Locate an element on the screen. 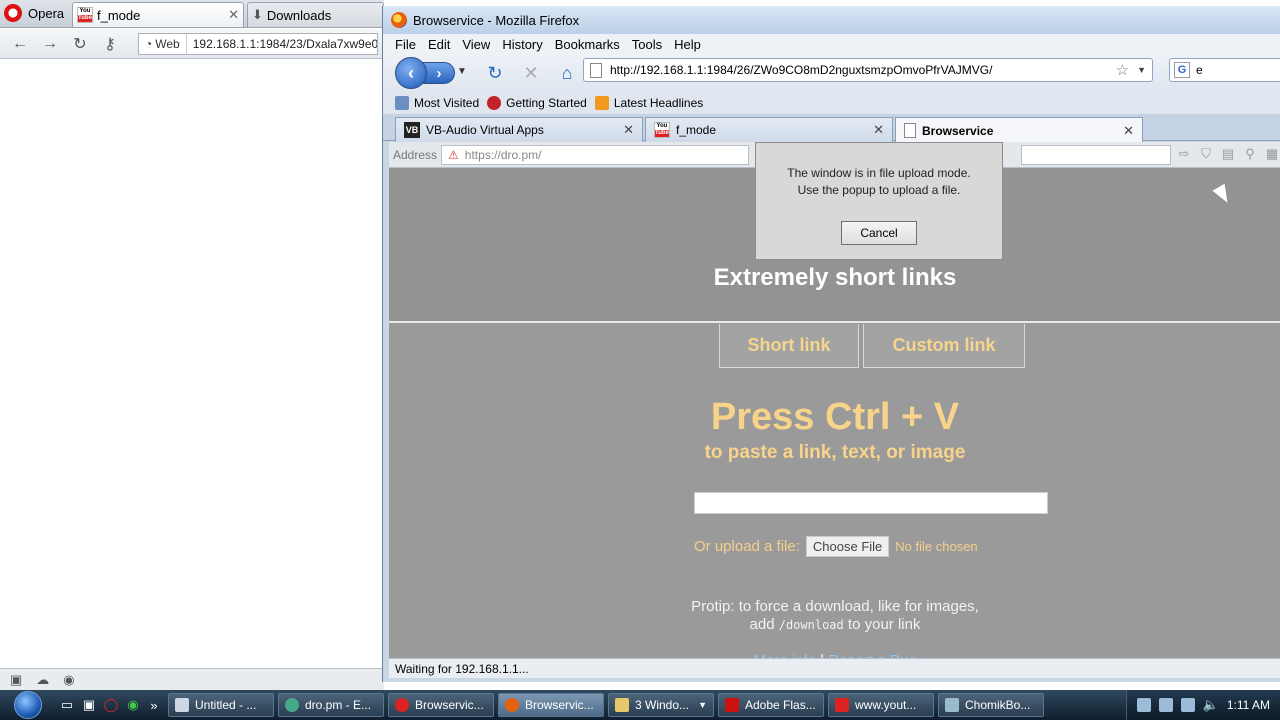  paste-headline: Press Ctrl + V is located at coordinates (835, 417).